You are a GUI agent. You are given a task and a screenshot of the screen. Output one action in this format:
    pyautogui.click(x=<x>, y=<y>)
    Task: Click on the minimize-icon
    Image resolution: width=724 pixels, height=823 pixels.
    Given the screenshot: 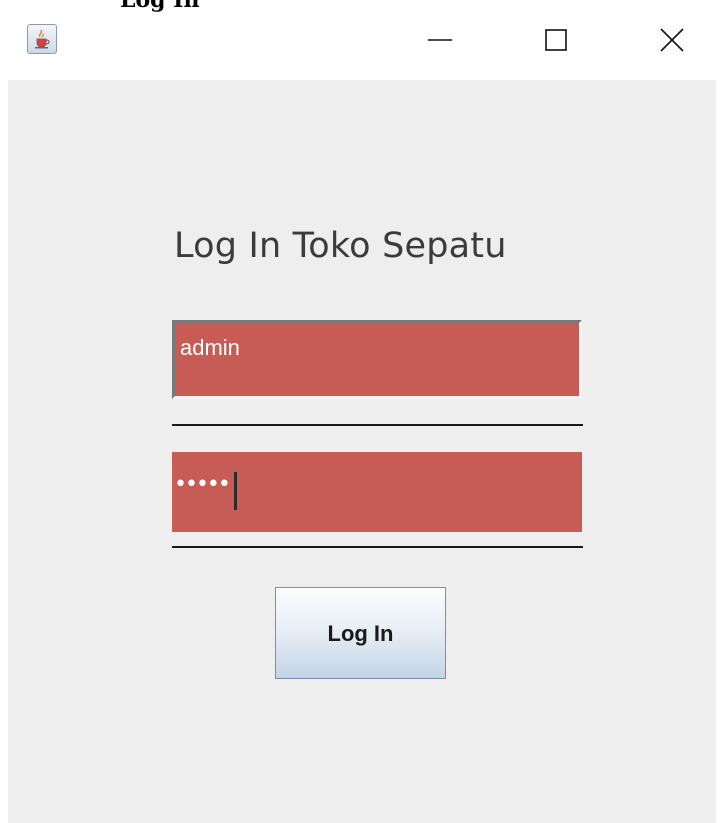 What is the action you would take?
    pyautogui.click(x=440, y=40)
    